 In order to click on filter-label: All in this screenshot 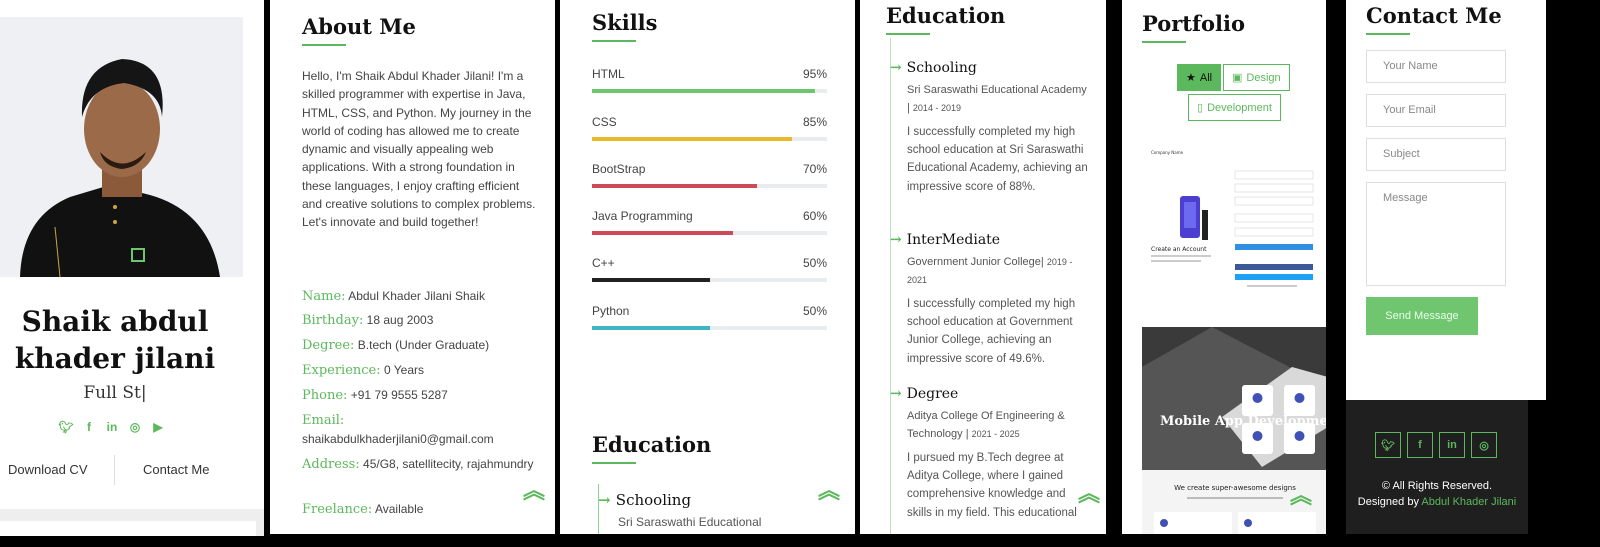, I will do `click(1206, 77)`.